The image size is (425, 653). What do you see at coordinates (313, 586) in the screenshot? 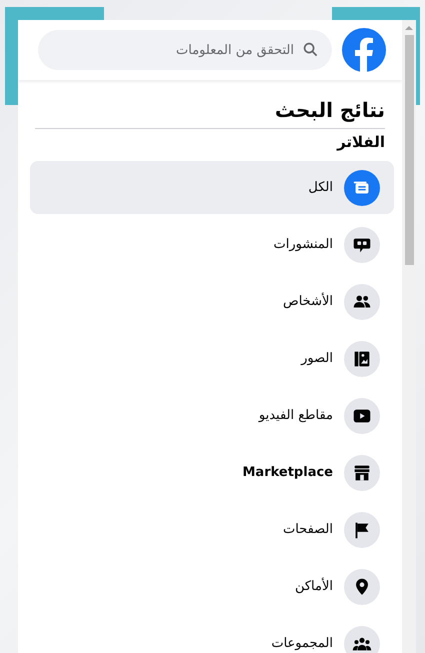
I see `filter-label: الأماكن` at bounding box center [313, 586].